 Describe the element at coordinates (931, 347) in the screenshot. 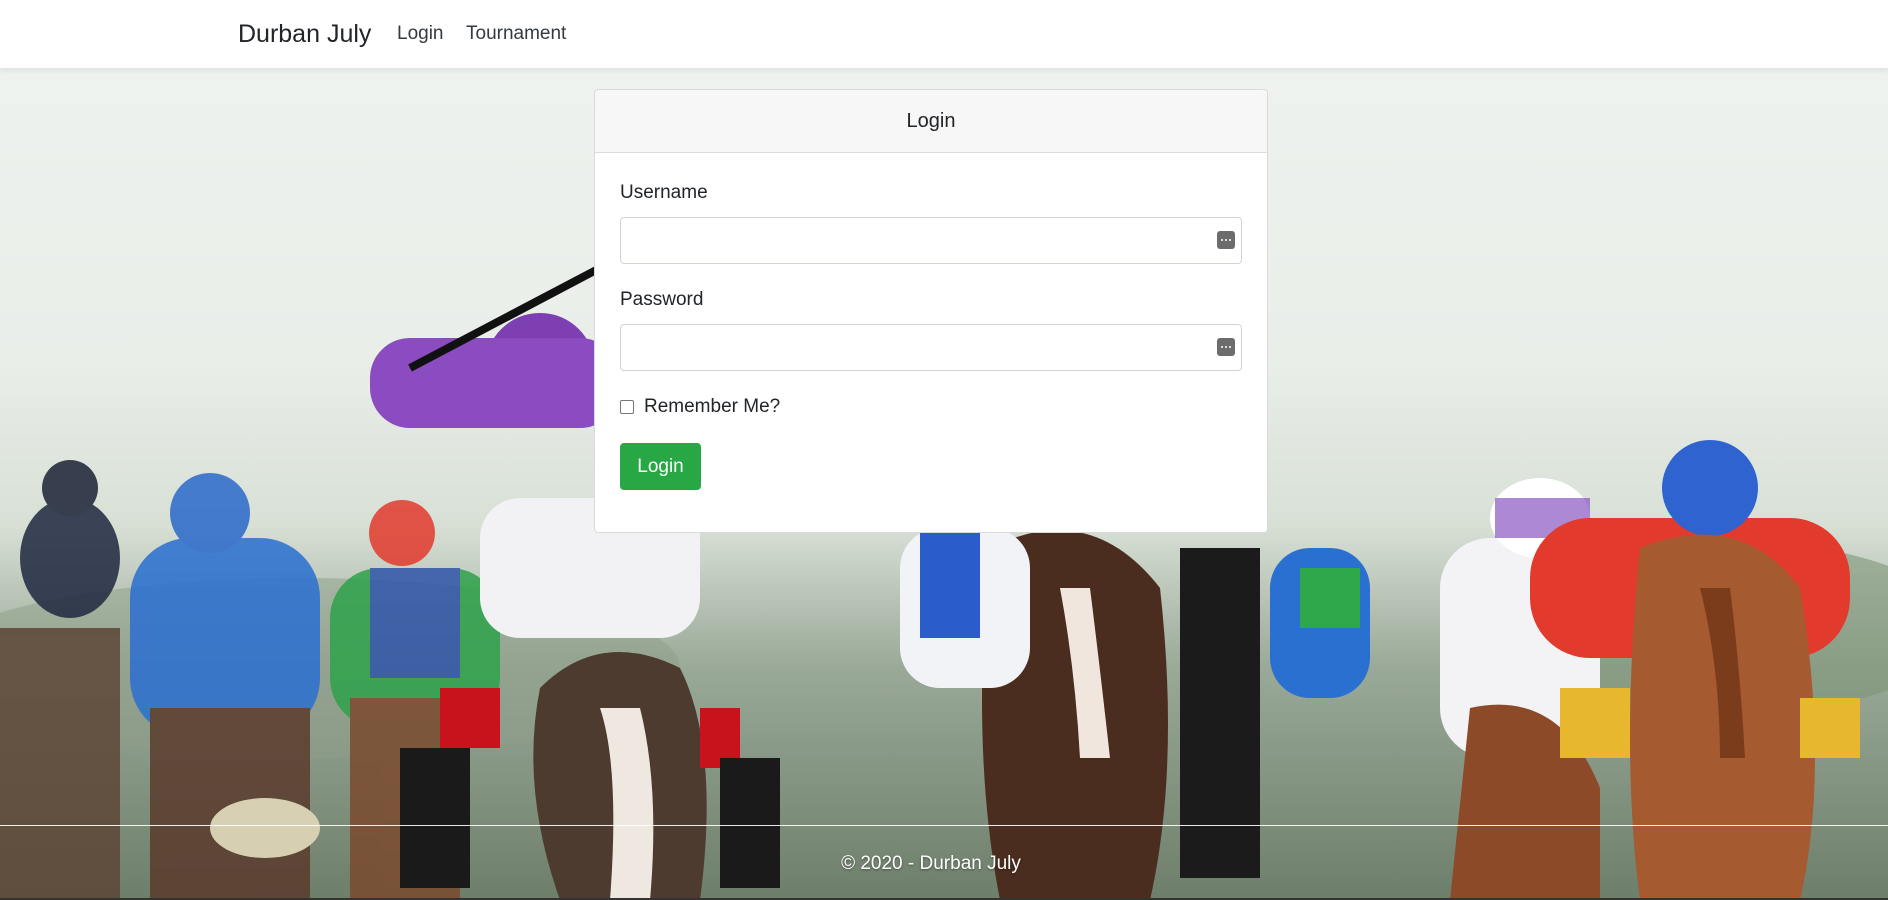

I see `password-input` at that location.